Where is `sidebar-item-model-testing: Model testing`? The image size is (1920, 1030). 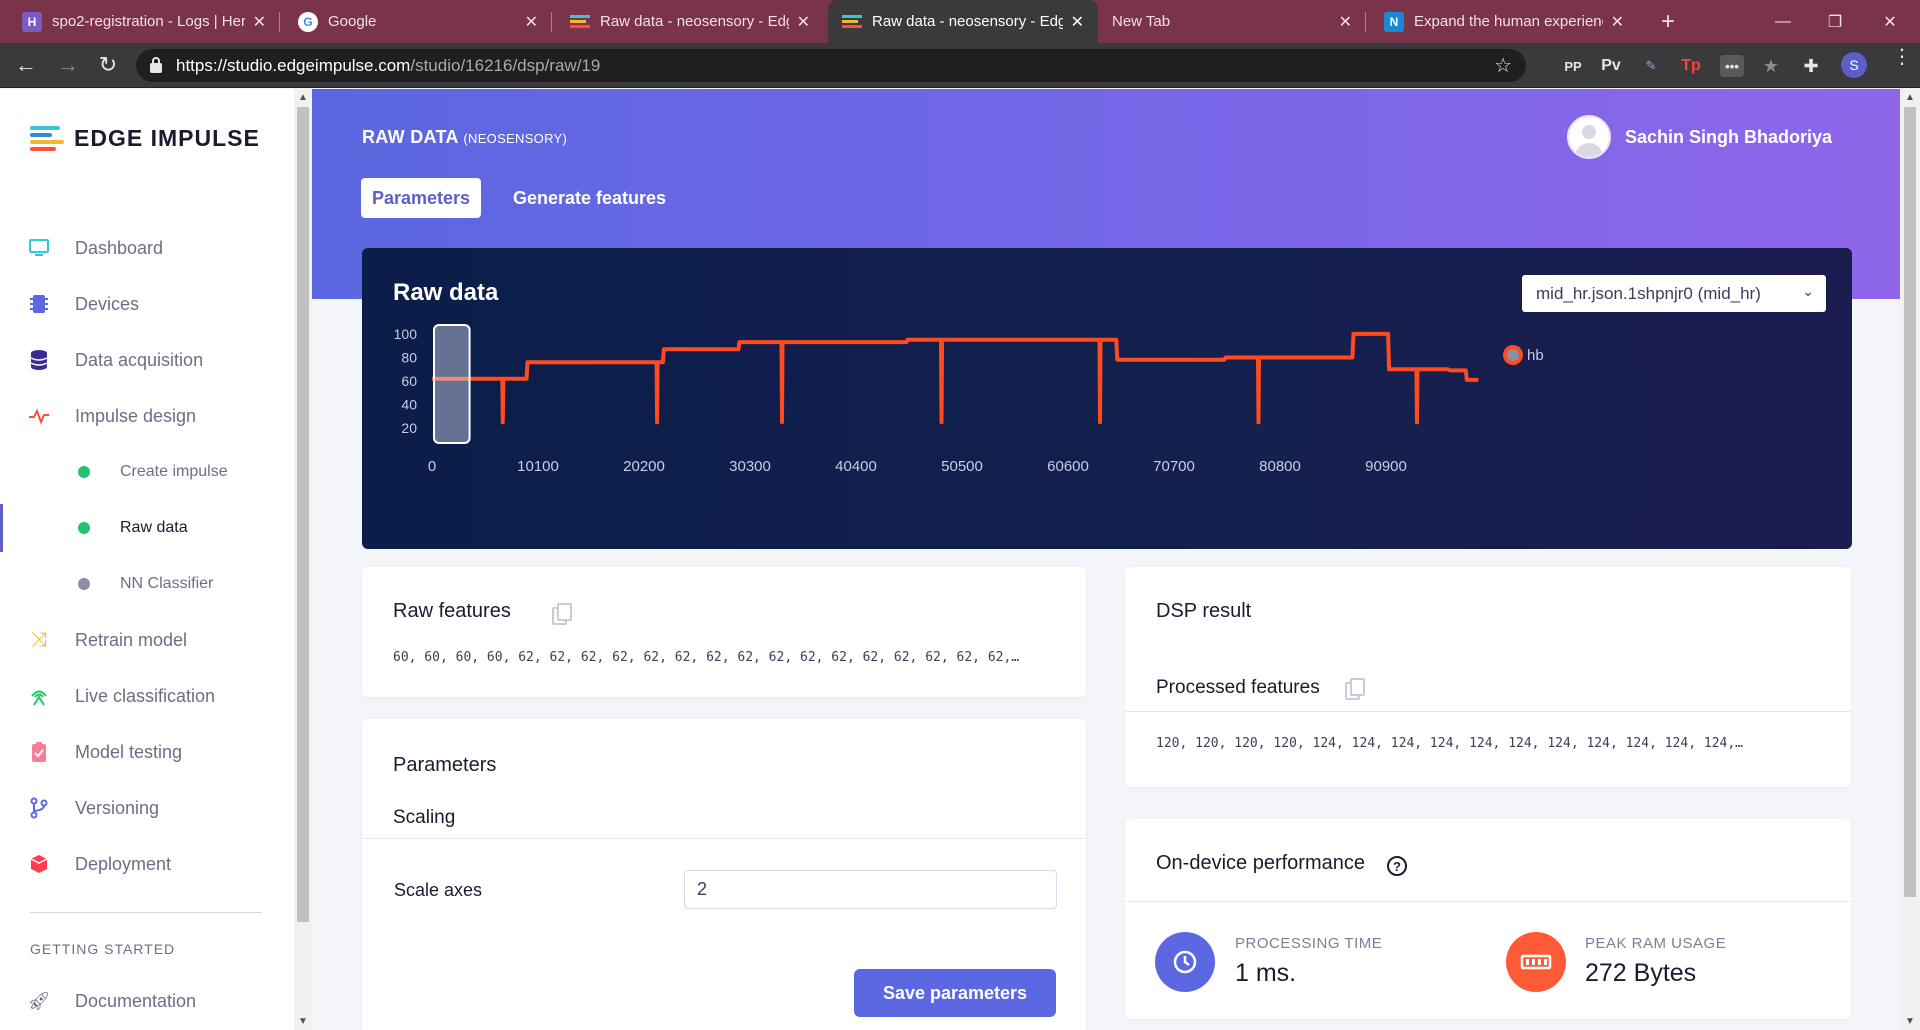
sidebar-item-model-testing: Model testing is located at coordinates (147, 752).